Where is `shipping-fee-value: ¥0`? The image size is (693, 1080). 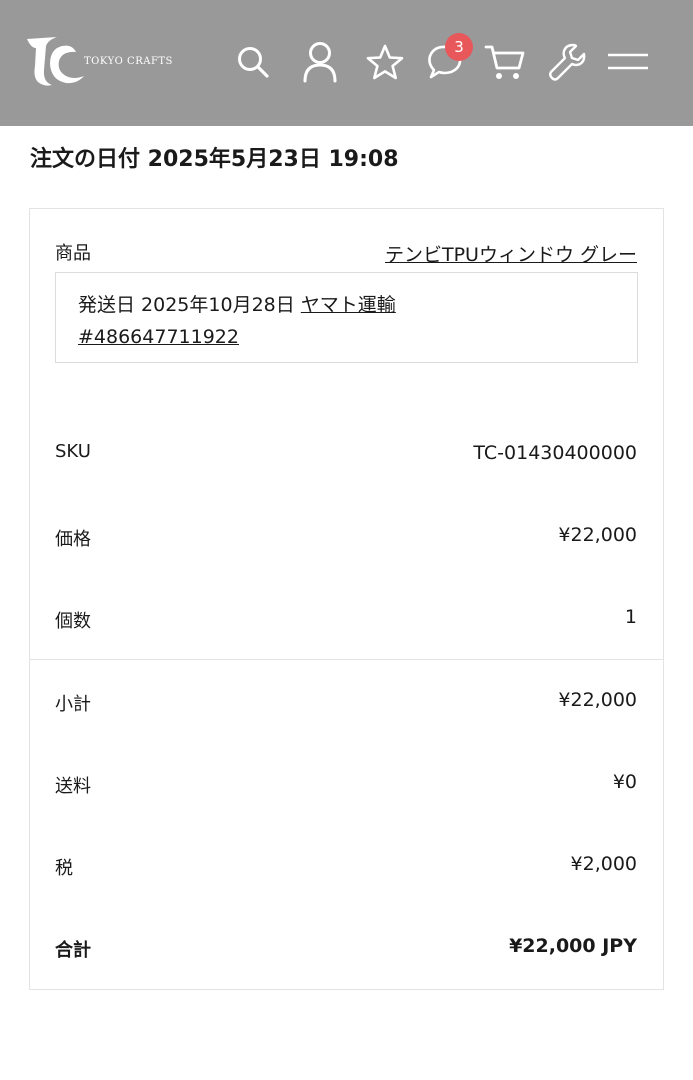
shipping-fee-value: ¥0 is located at coordinates (624, 782).